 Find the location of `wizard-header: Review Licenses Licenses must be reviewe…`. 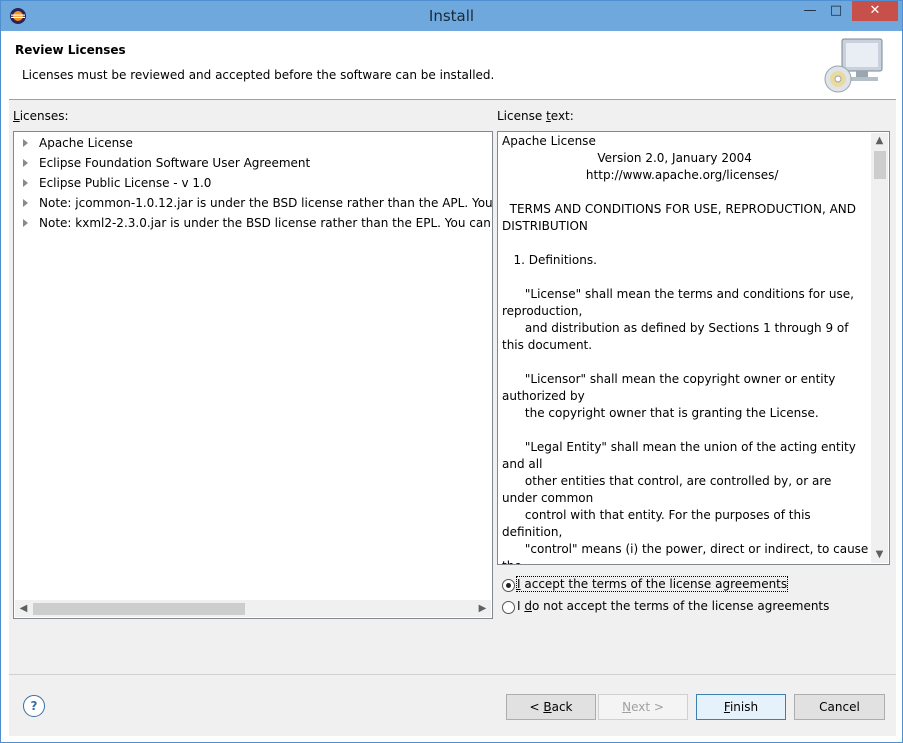

wizard-header: Review Licenses Licenses must be reviewe… is located at coordinates (452, 65).